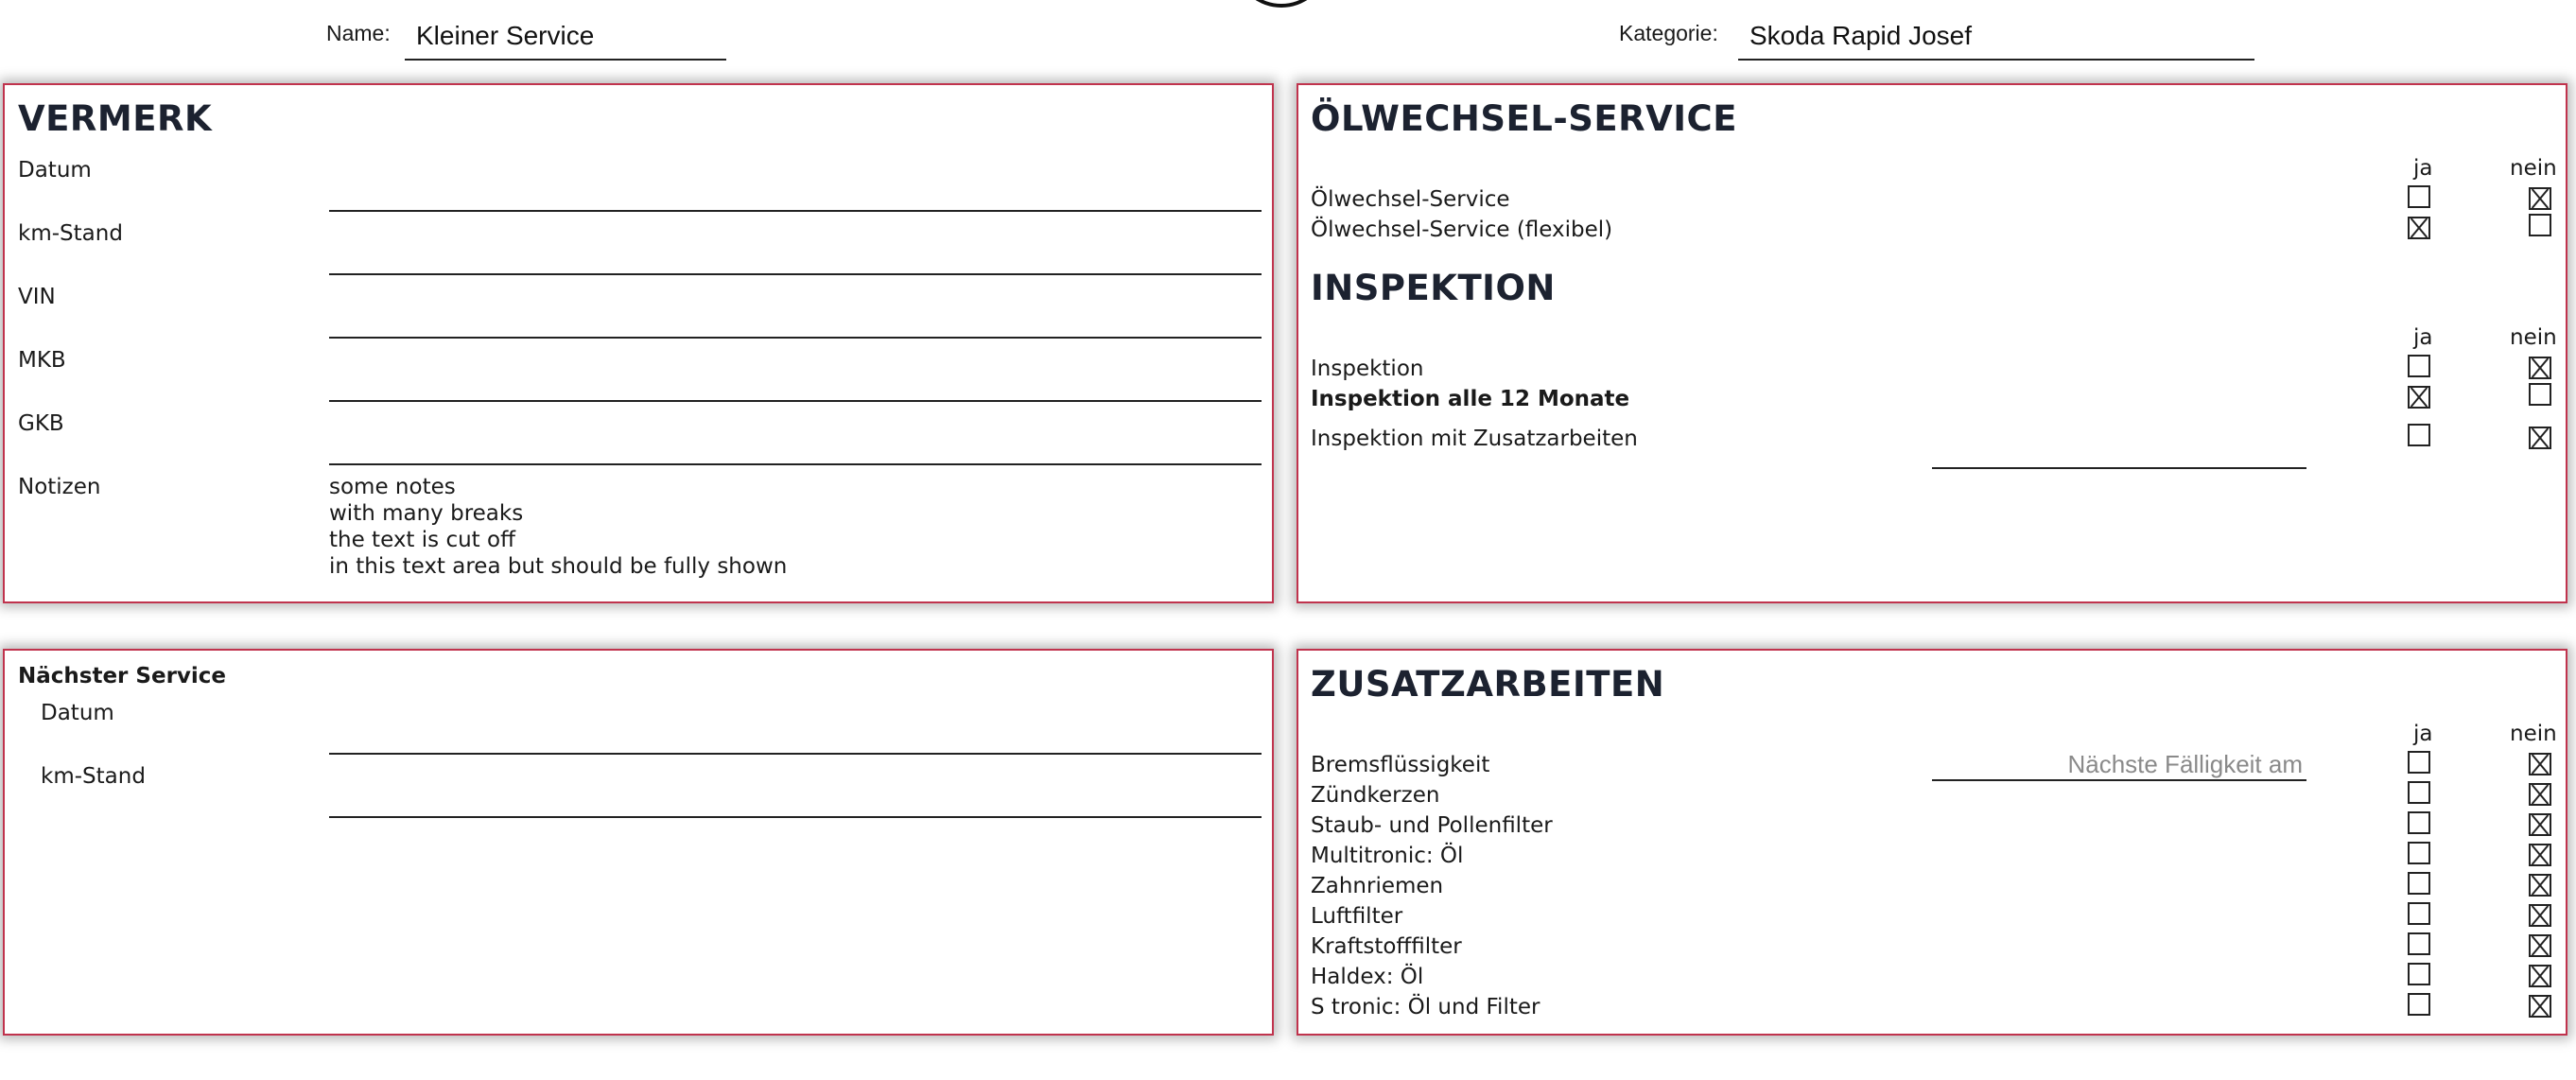 Image resolution: width=2576 pixels, height=1080 pixels. Describe the element at coordinates (2540, 764) in the screenshot. I see `bremsfluessigkeit-nein-checkbox` at that location.